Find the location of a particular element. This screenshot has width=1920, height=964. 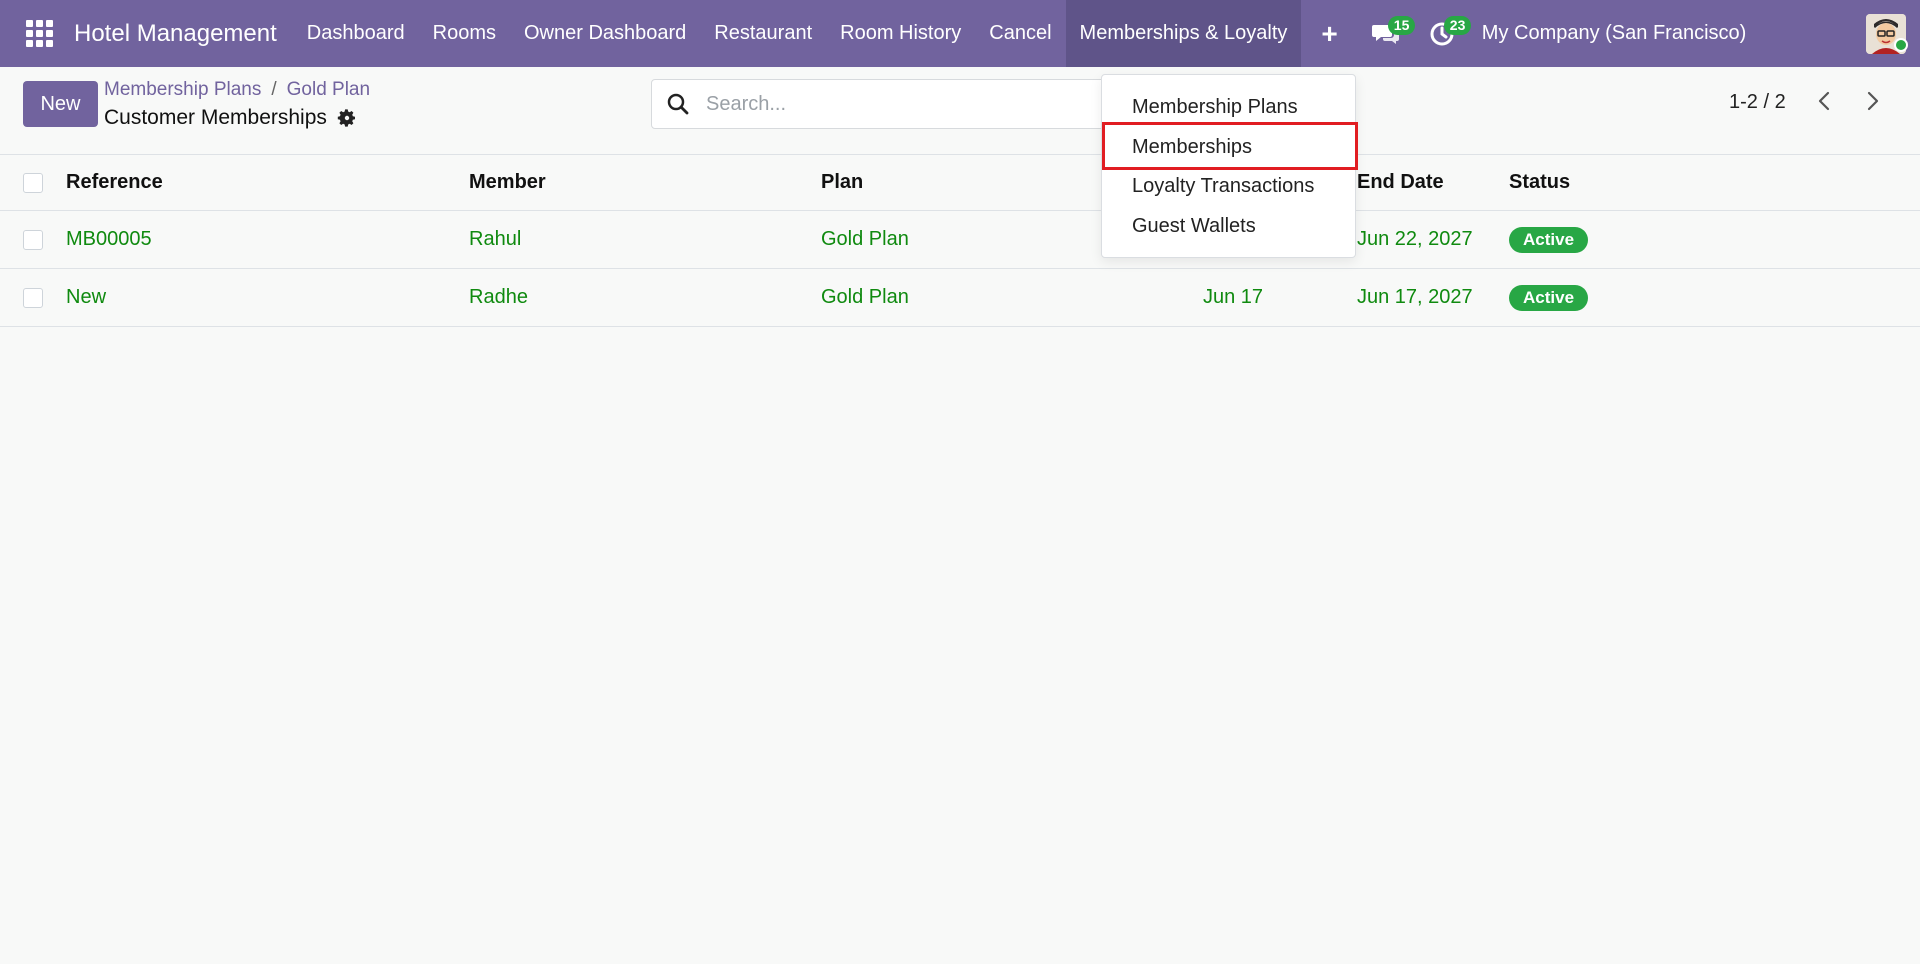

cell-start-date: Jun 17 is located at coordinates (1233, 297).